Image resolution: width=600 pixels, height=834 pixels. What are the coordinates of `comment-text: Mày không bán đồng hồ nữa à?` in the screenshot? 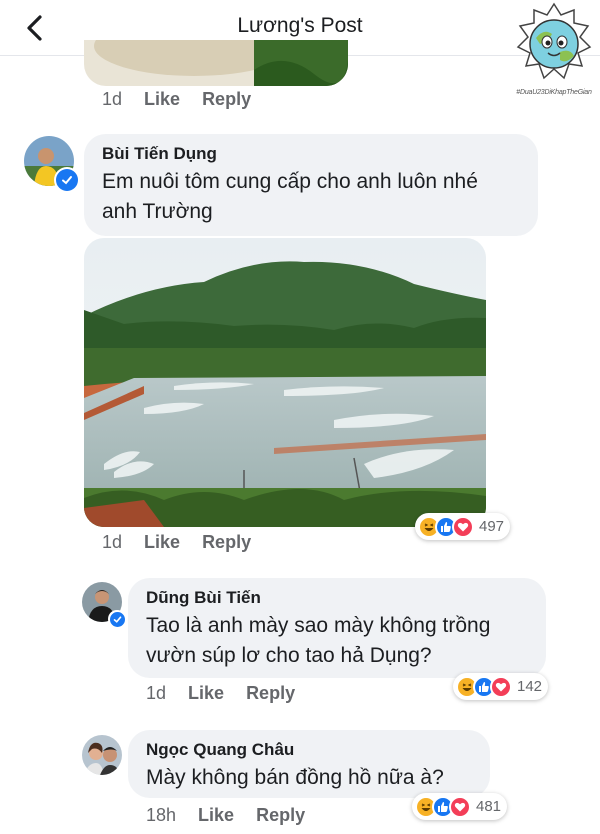 It's located at (295, 777).